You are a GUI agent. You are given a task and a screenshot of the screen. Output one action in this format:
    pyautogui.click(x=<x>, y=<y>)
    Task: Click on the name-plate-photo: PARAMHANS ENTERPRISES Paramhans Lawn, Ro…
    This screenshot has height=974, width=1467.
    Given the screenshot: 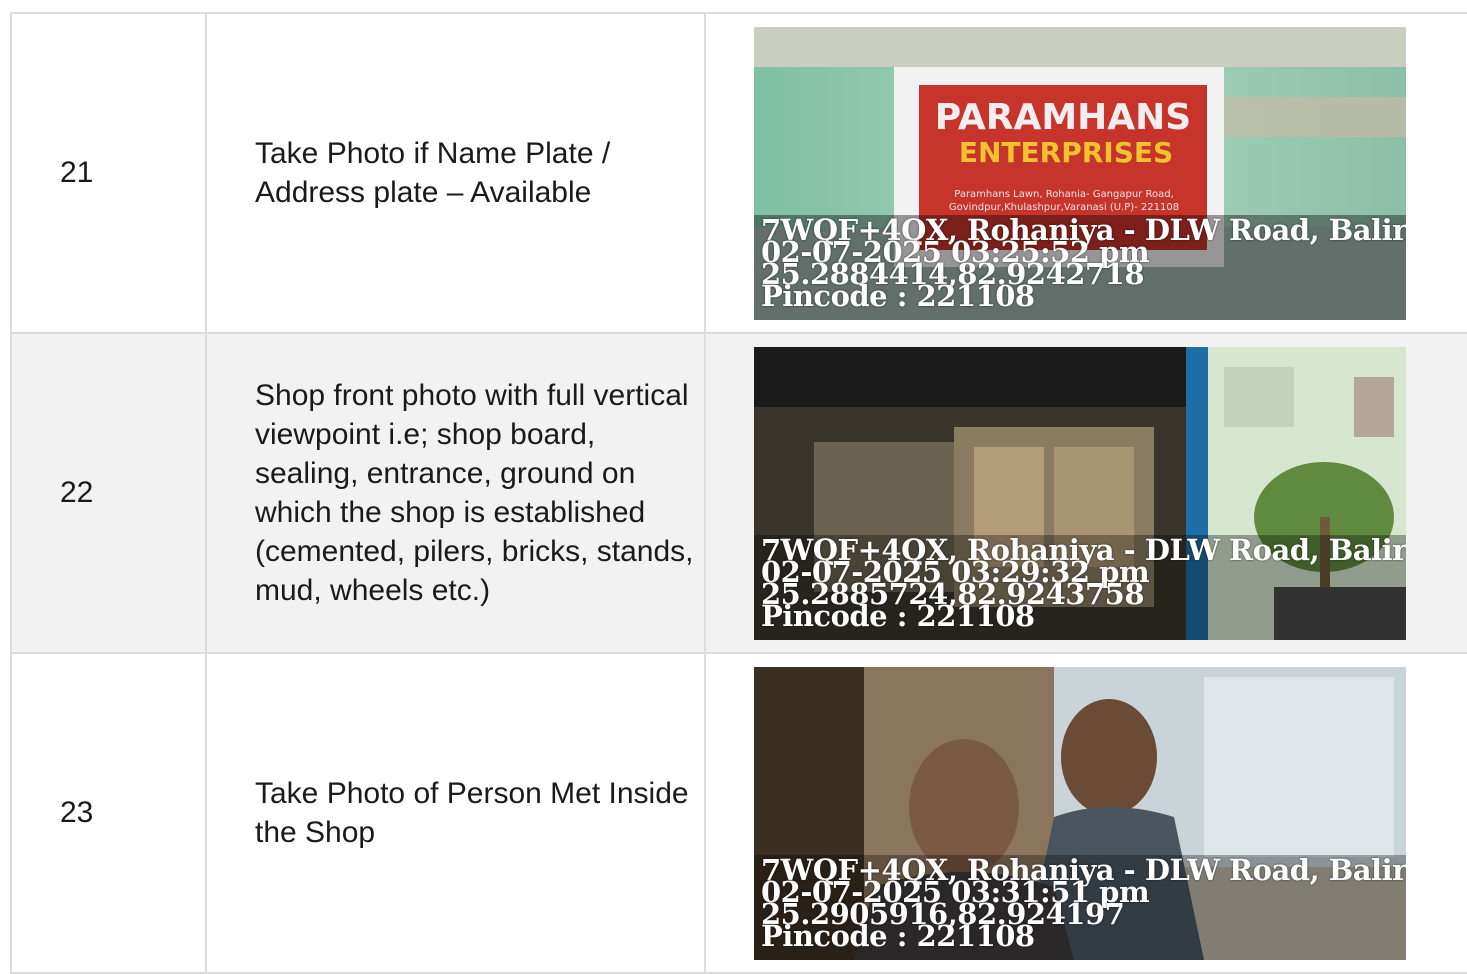 What is the action you would take?
    pyautogui.click(x=1080, y=173)
    